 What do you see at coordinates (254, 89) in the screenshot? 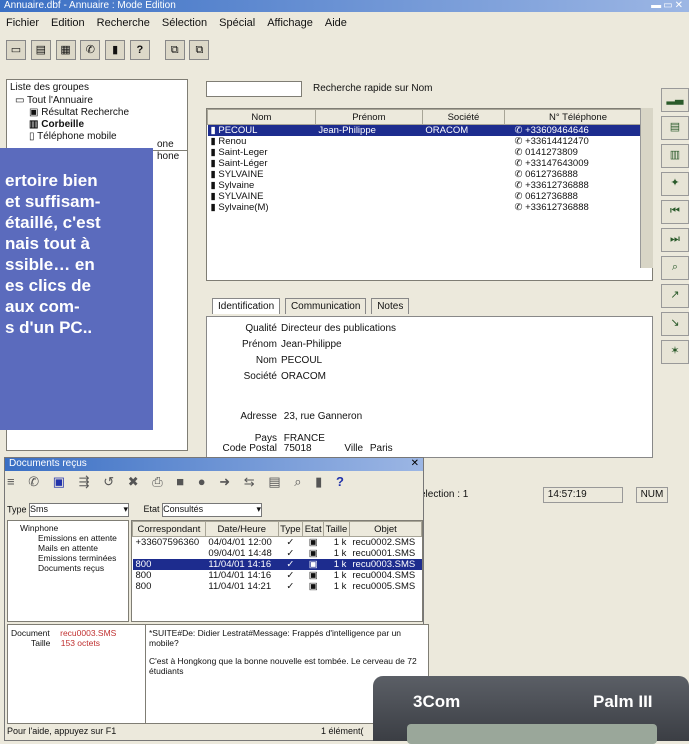
I see `search-input` at bounding box center [254, 89].